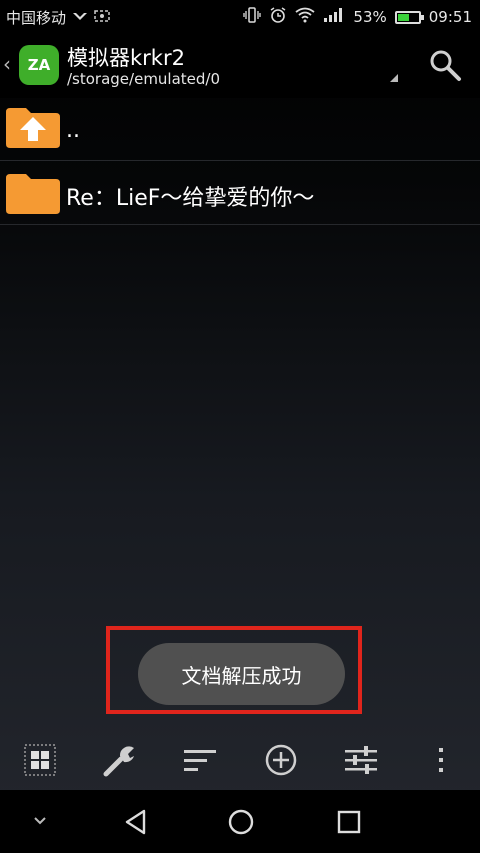 Image resolution: width=480 pixels, height=853 pixels. I want to click on app-logo-icon: ZA, so click(39, 65).